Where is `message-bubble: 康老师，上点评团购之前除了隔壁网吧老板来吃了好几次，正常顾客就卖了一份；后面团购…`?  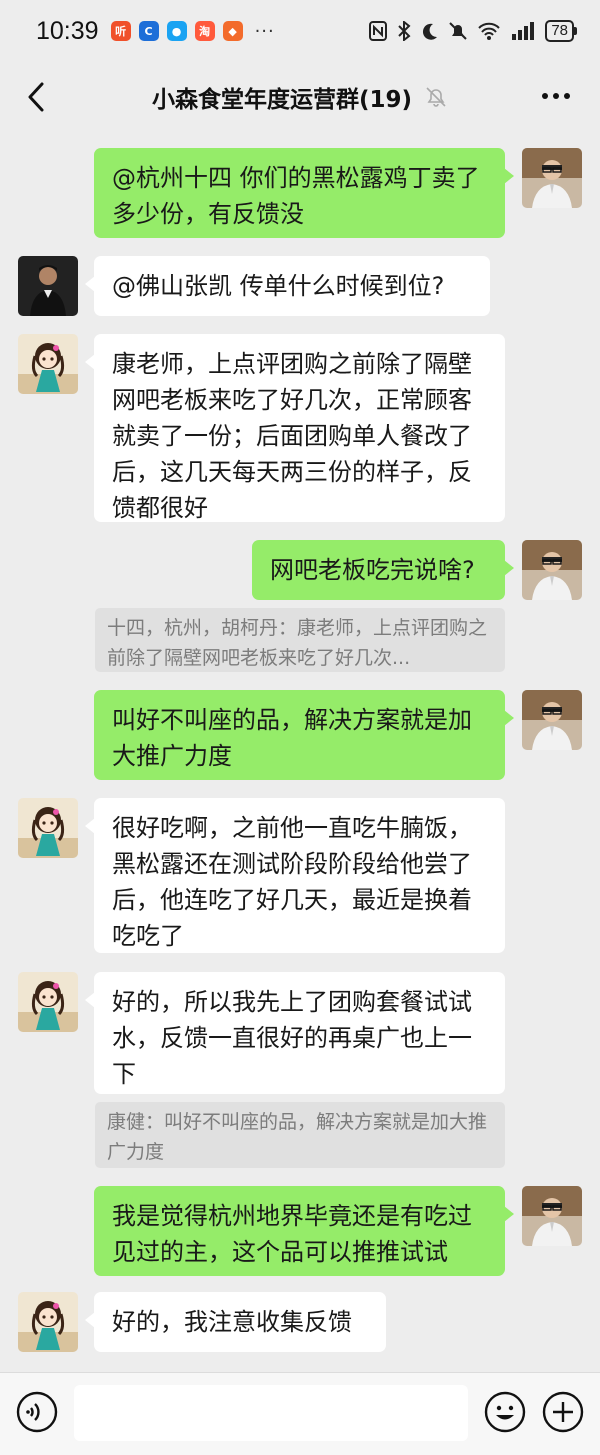
message-bubble: 康老师，上点评团购之前除了隔壁网吧老板来吃了好几次，正常顾客就卖了一份；后面团购… is located at coordinates (295, 428).